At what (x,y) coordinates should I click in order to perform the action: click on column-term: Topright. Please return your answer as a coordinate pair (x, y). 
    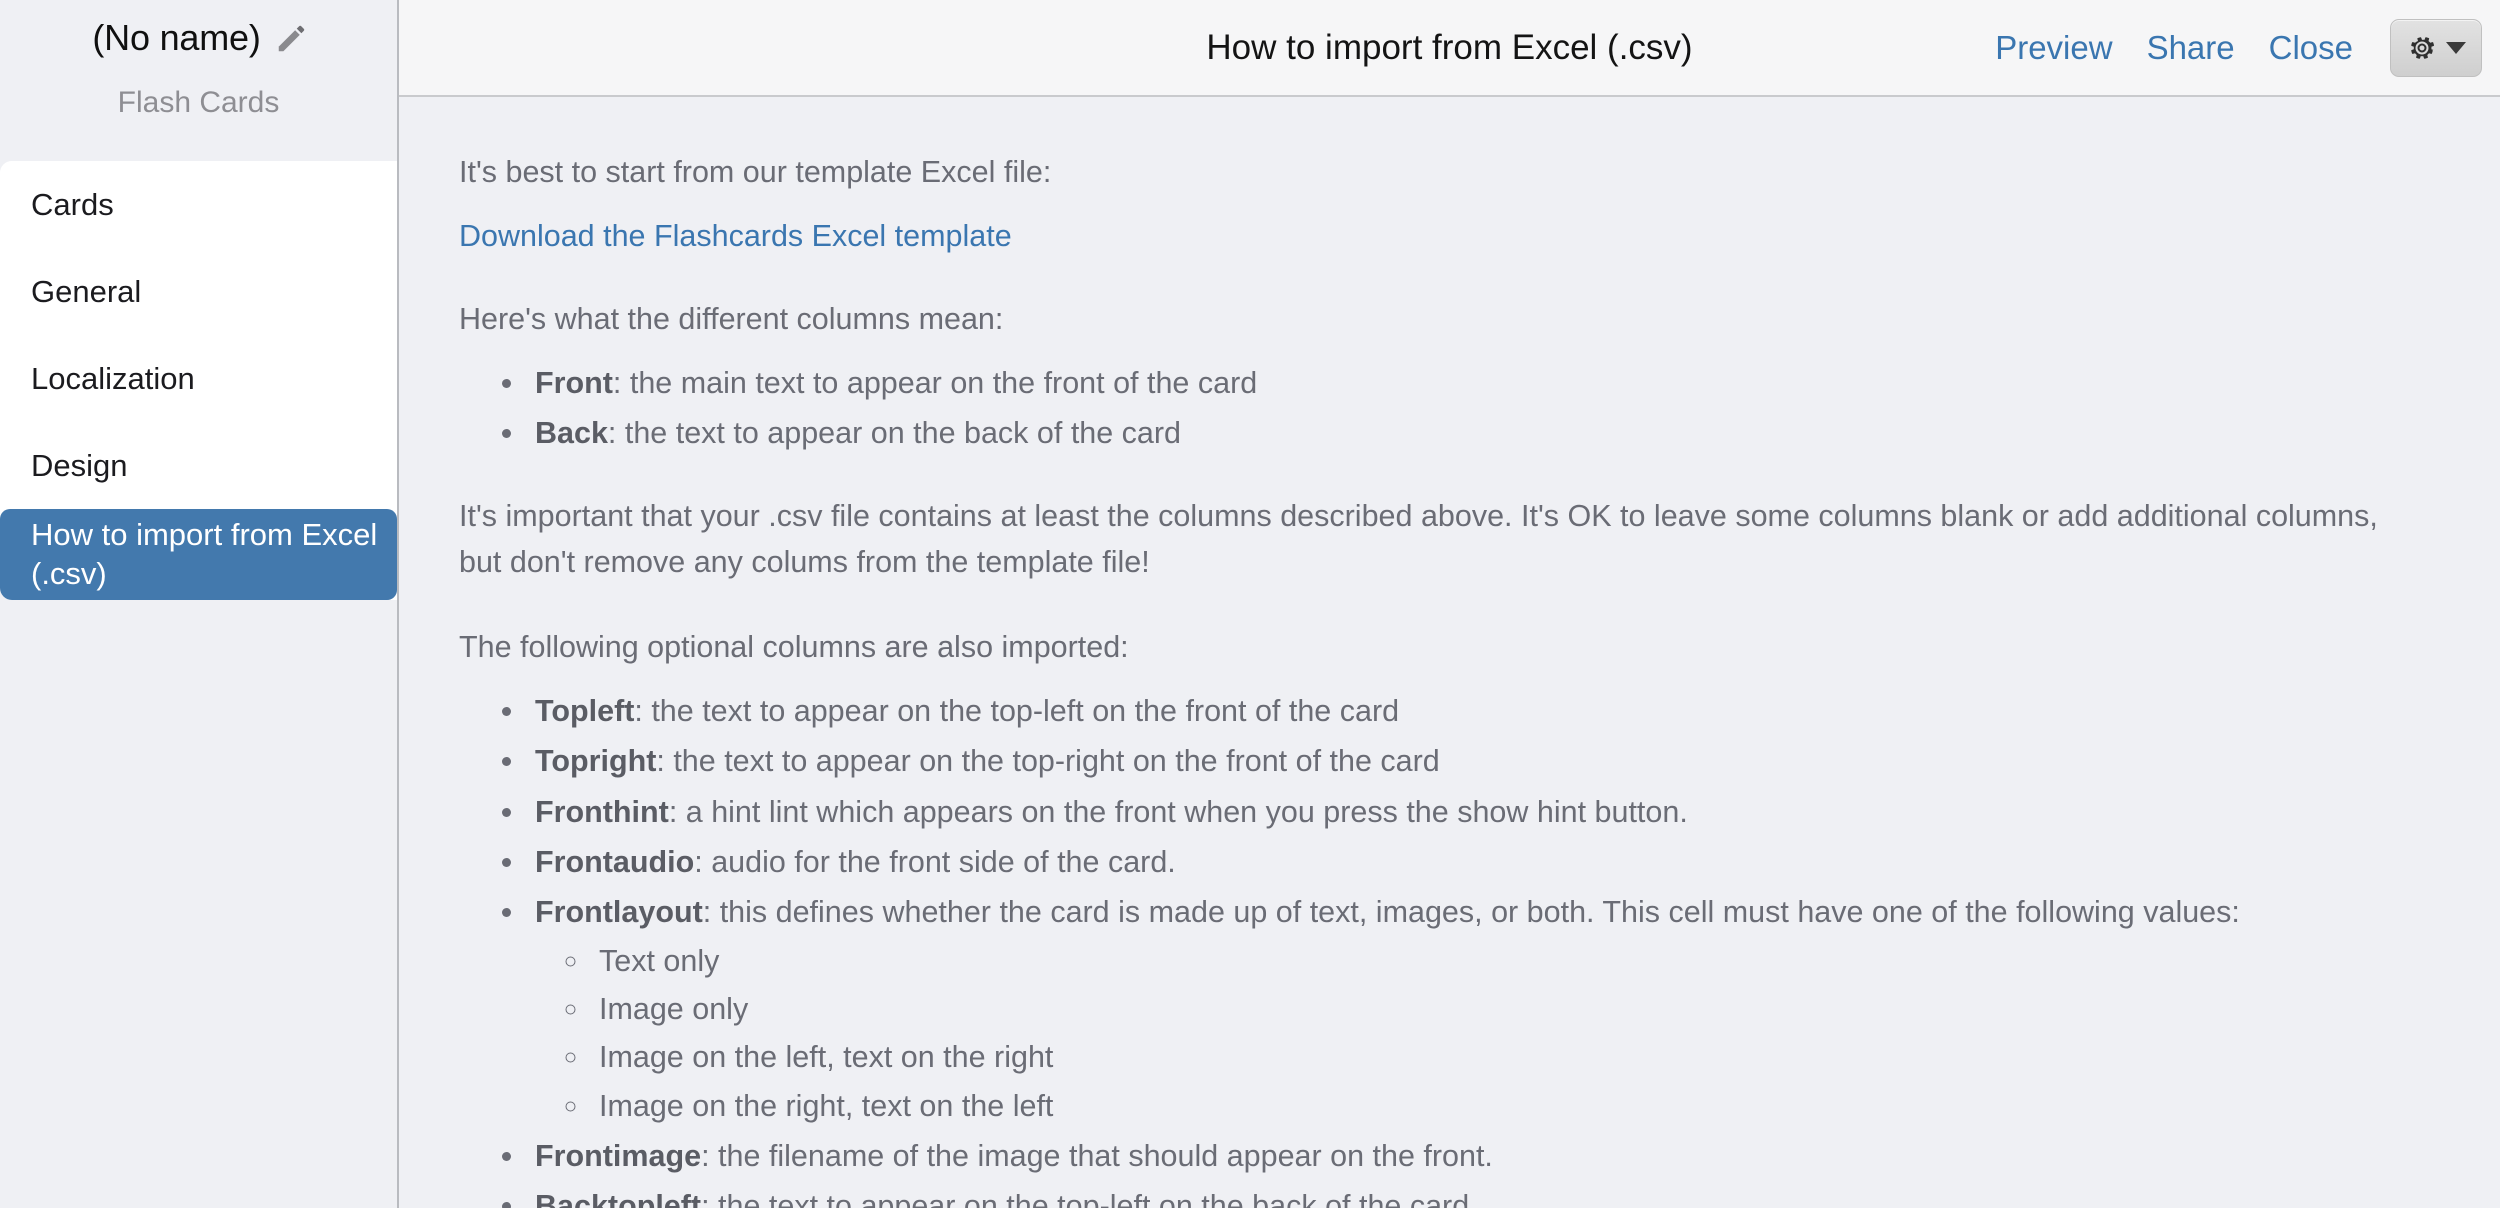
    Looking at the image, I should click on (596, 761).